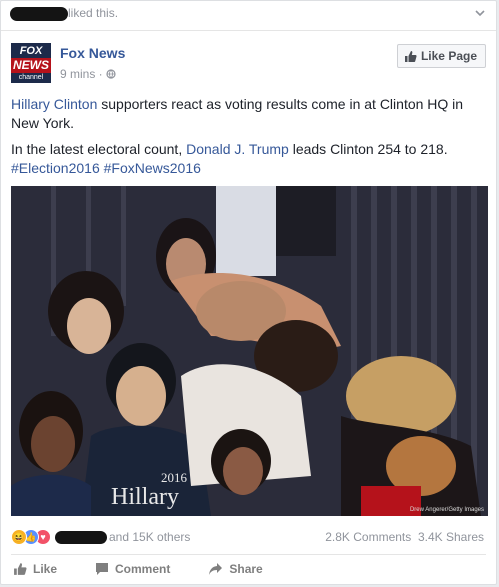 This screenshot has width=499, height=587. Describe the element at coordinates (39, 13) in the screenshot. I see `redacted-name` at that location.